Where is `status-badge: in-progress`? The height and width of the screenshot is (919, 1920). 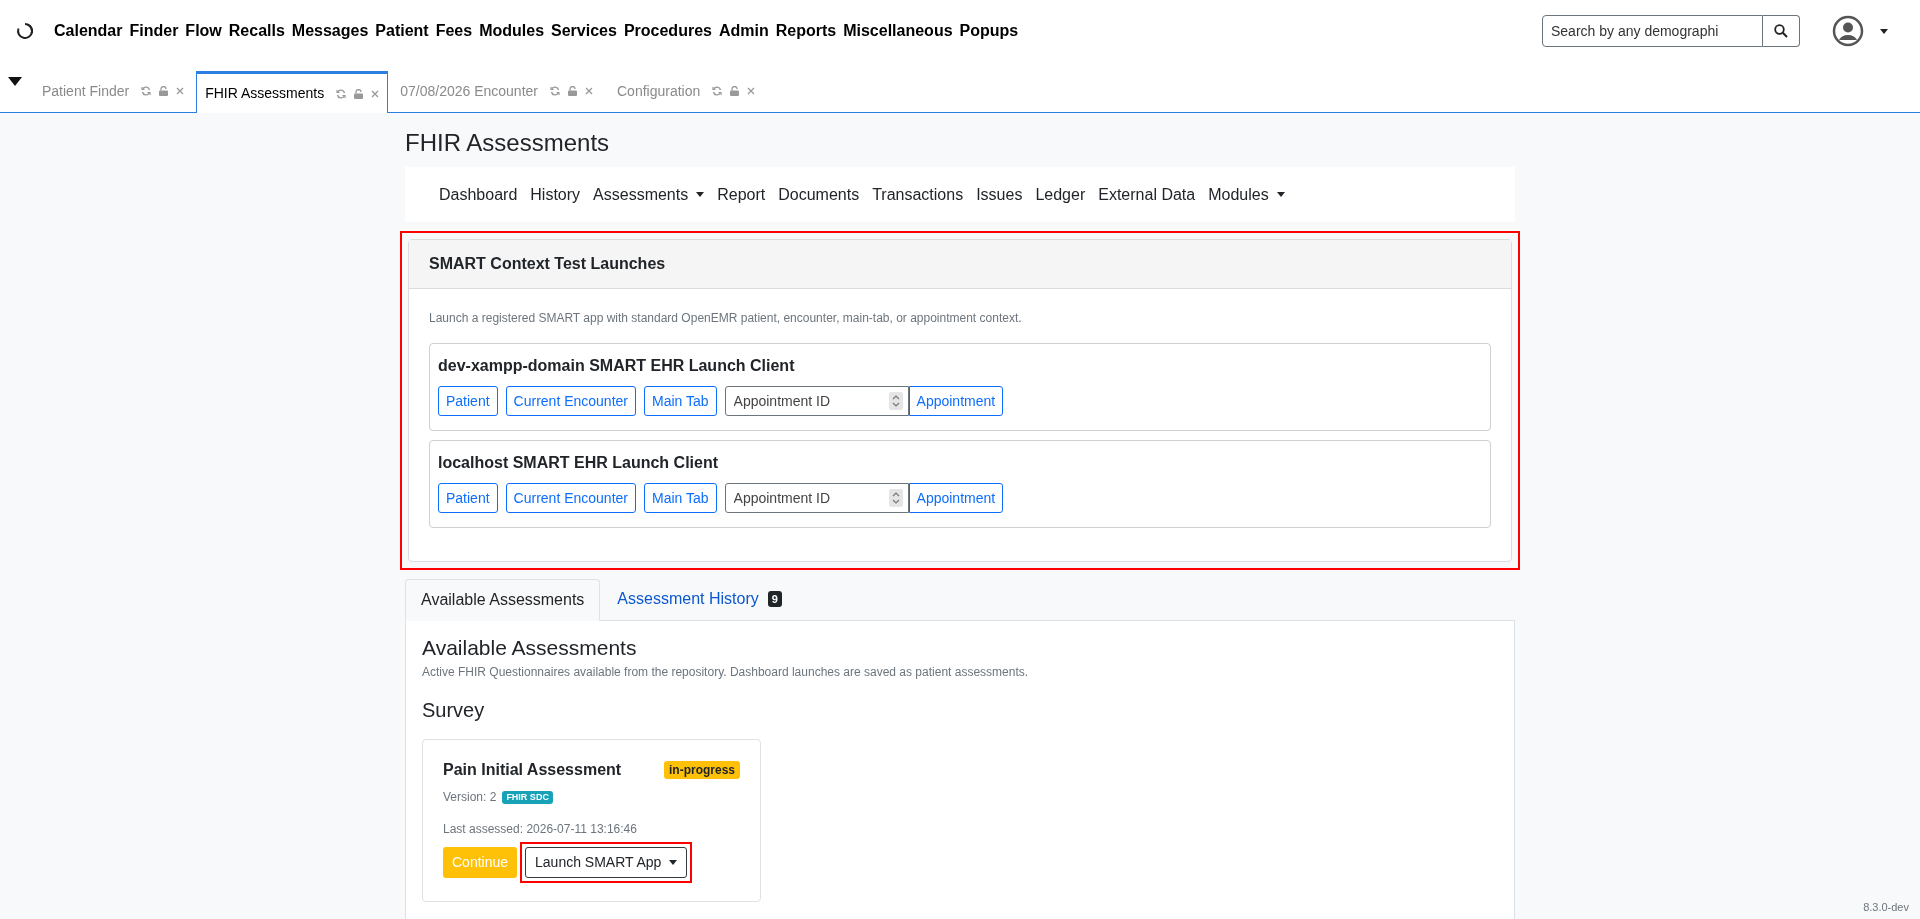 status-badge: in-progress is located at coordinates (702, 770).